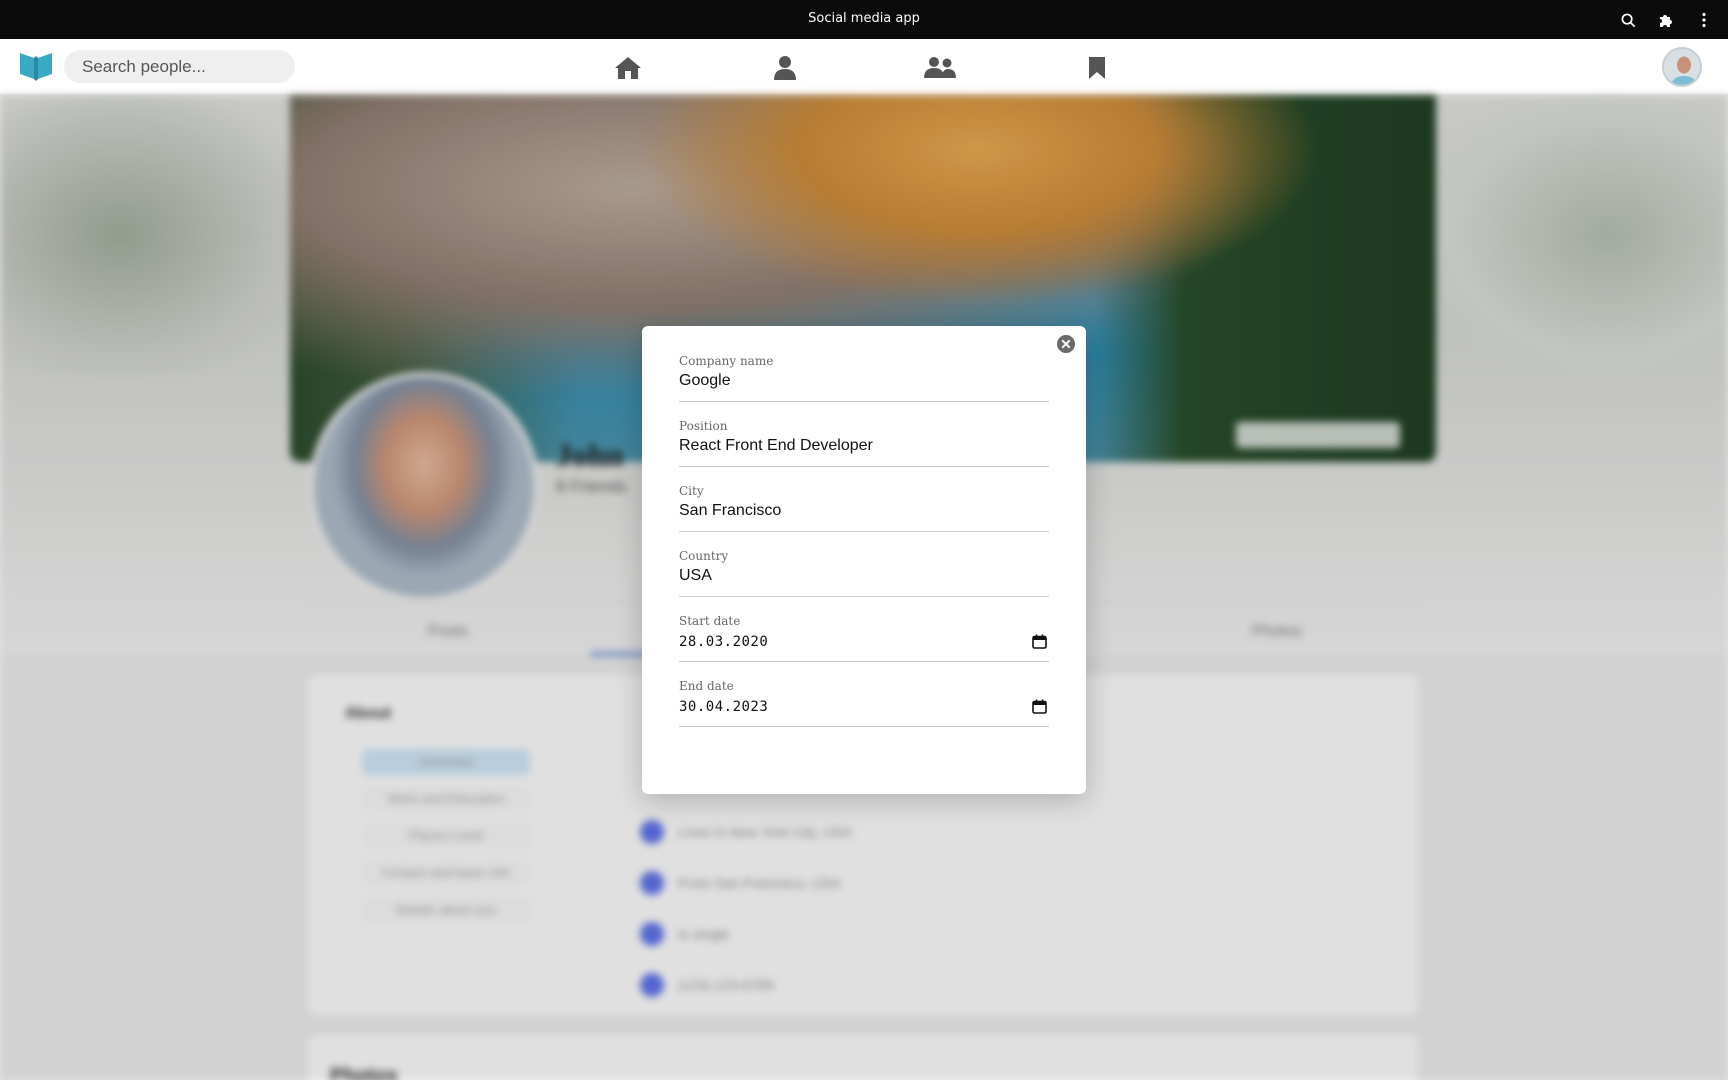  Describe the element at coordinates (726, 361) in the screenshot. I see `company-name-label: Company name` at that location.